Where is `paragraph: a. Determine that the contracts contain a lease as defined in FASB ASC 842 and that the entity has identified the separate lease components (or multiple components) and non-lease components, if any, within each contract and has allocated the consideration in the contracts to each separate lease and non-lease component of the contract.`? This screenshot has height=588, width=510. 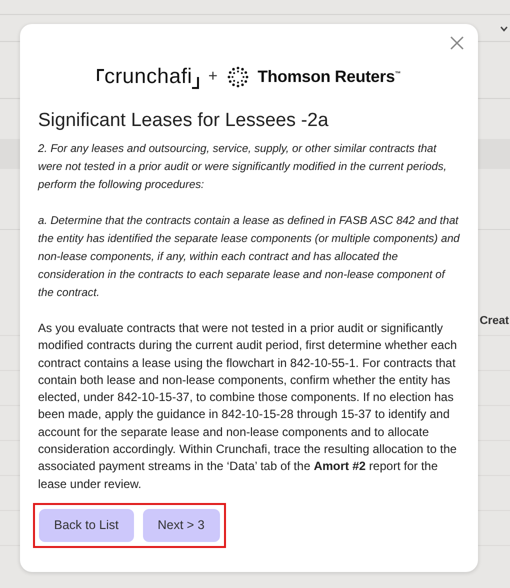
paragraph: a. Determine that the contracts contain a lease as defined in FASB ASC 842 and that the entity has identified the separate lease components (or multiple components) and non-lease components, if any, within each contract and has allocated the consideration in the contracts to each separate lease and non-lease component of the contract. is located at coordinates (249, 257).